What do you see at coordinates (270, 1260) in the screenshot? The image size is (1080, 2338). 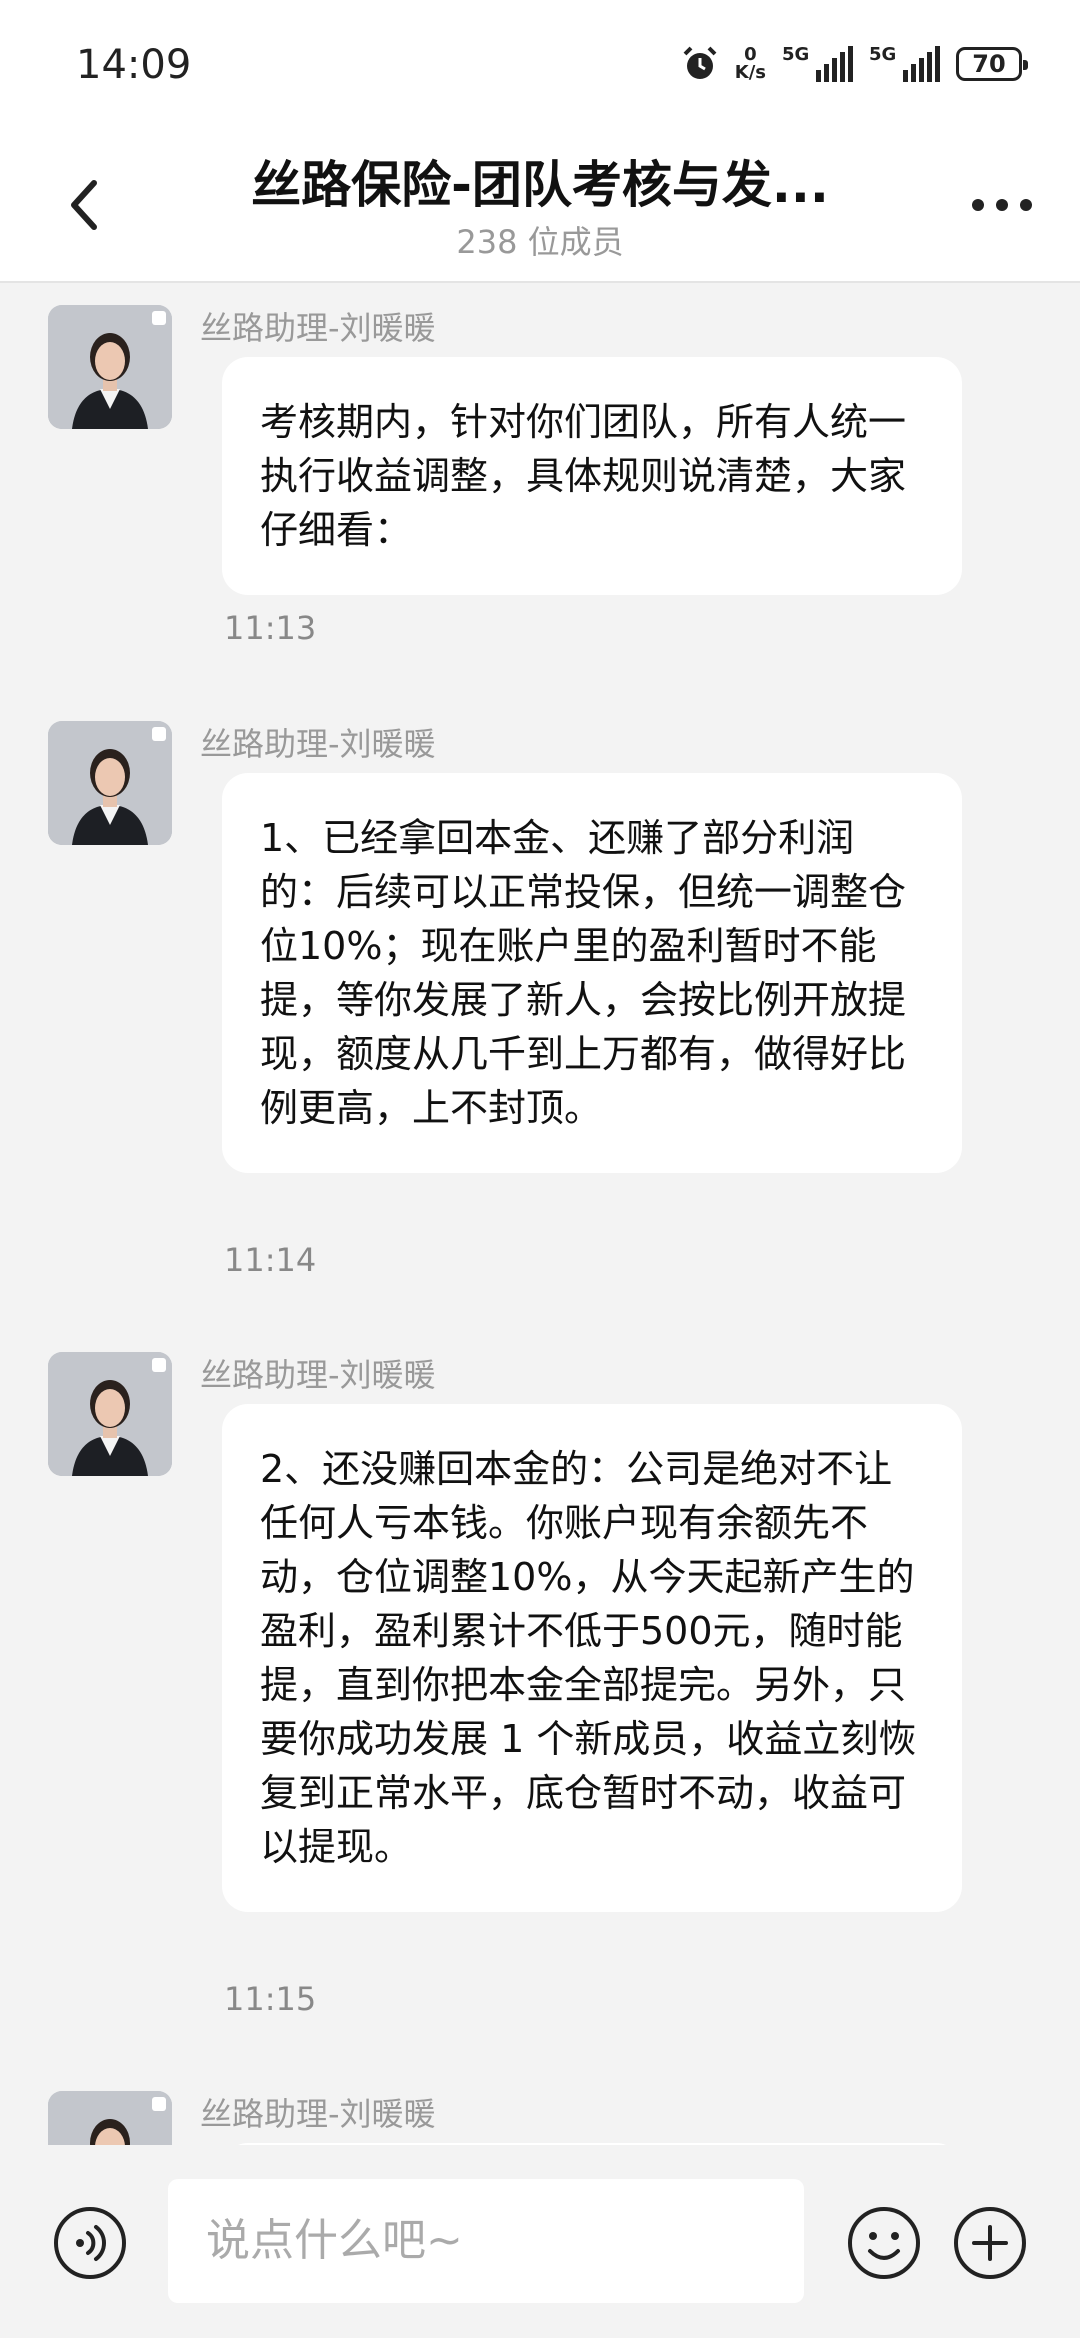 I see `message-time: 11:14` at bounding box center [270, 1260].